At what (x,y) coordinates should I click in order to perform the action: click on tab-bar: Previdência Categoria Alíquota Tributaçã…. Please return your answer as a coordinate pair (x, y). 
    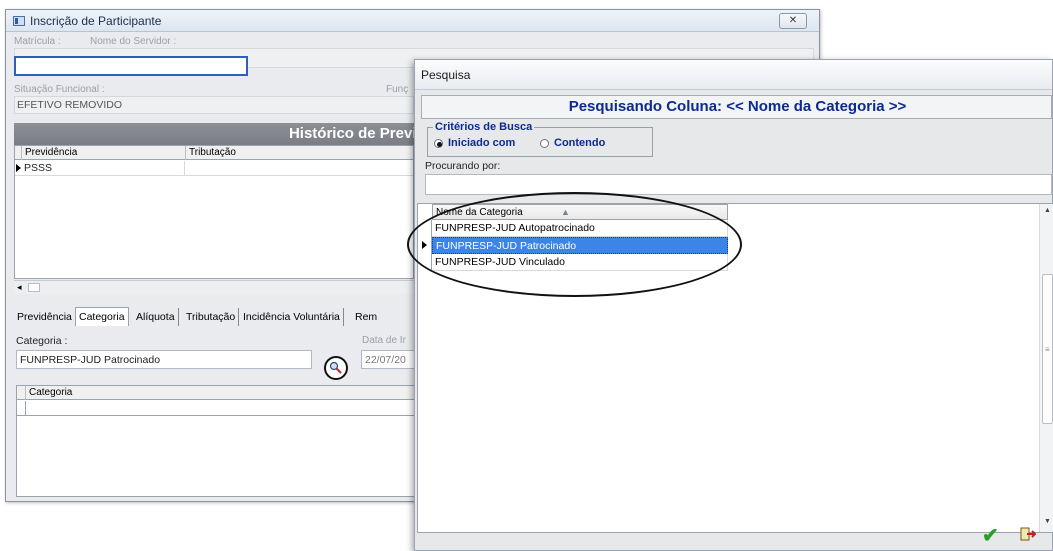
    Looking at the image, I should click on (219, 316).